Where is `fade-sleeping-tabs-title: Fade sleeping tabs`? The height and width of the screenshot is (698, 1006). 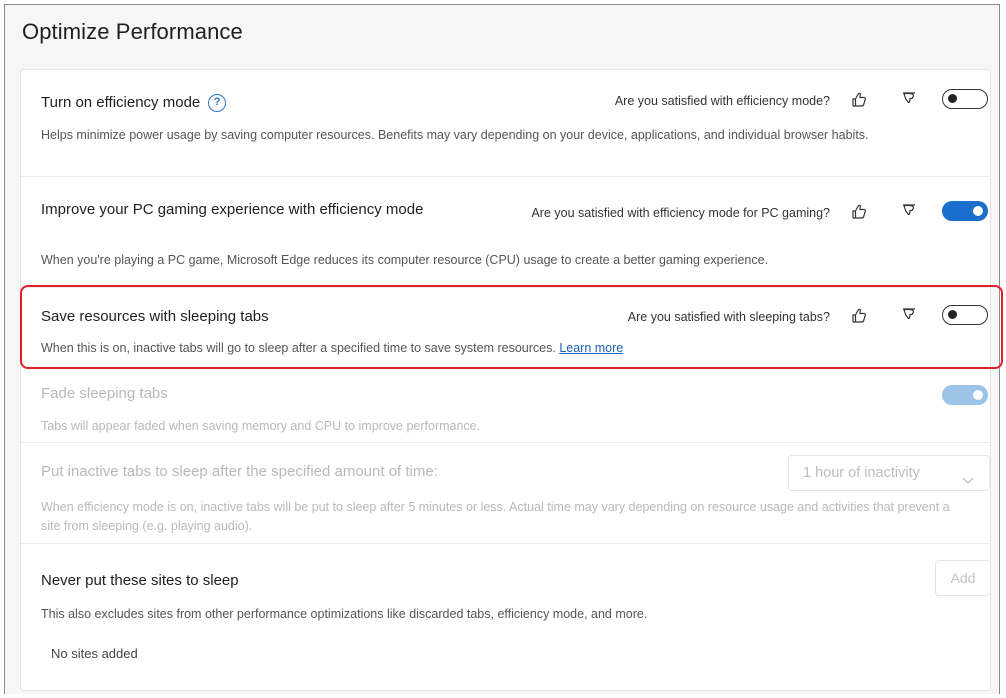
fade-sleeping-tabs-title: Fade sleeping tabs is located at coordinates (104, 393).